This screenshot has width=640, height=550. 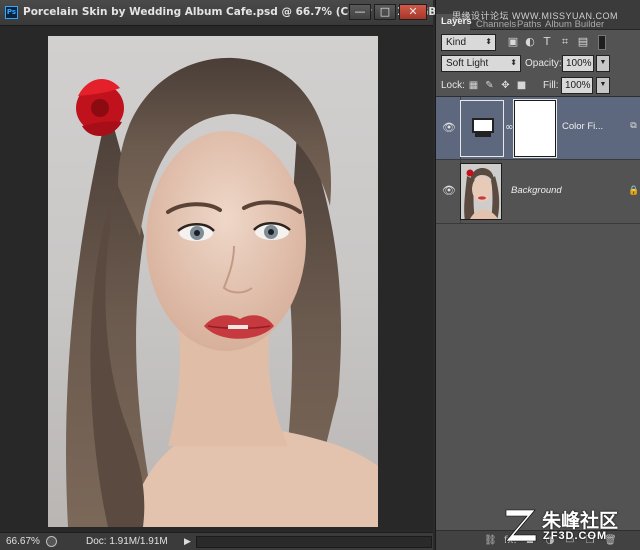 What do you see at coordinates (11, 12) in the screenshot?
I see `photoshop-logo-icon: Ps` at bounding box center [11, 12].